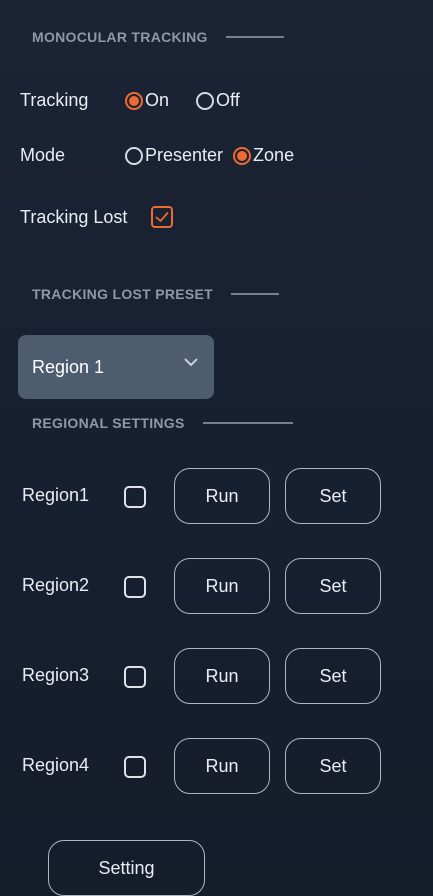 This screenshot has height=896, width=433. I want to click on tracking-off-radio: Off, so click(218, 100).